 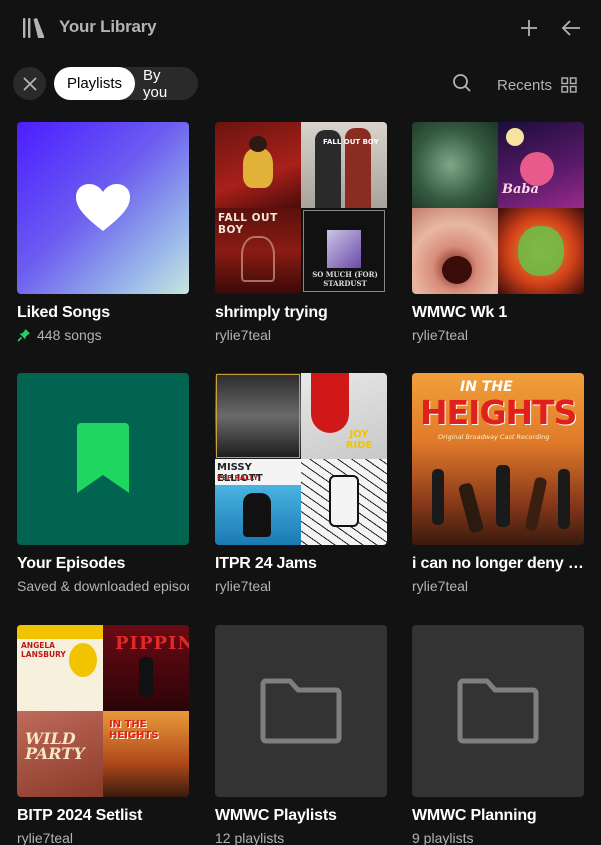 What do you see at coordinates (103, 586) in the screenshot?
I see `card-subtitle: Saved & downloaded episodes` at bounding box center [103, 586].